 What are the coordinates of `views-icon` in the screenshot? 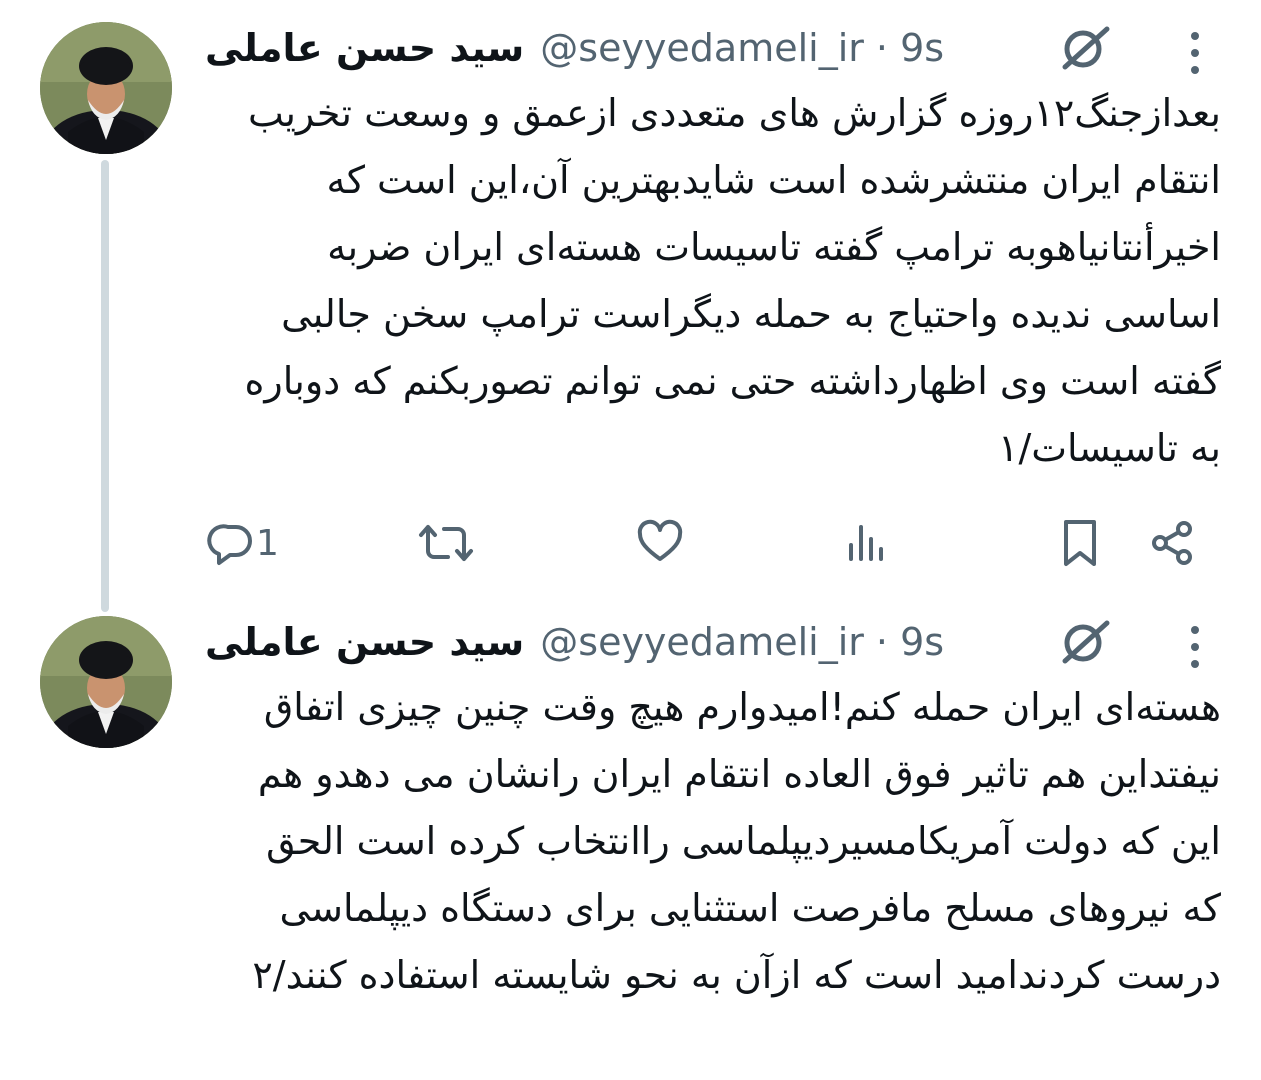 It's located at (867, 543).